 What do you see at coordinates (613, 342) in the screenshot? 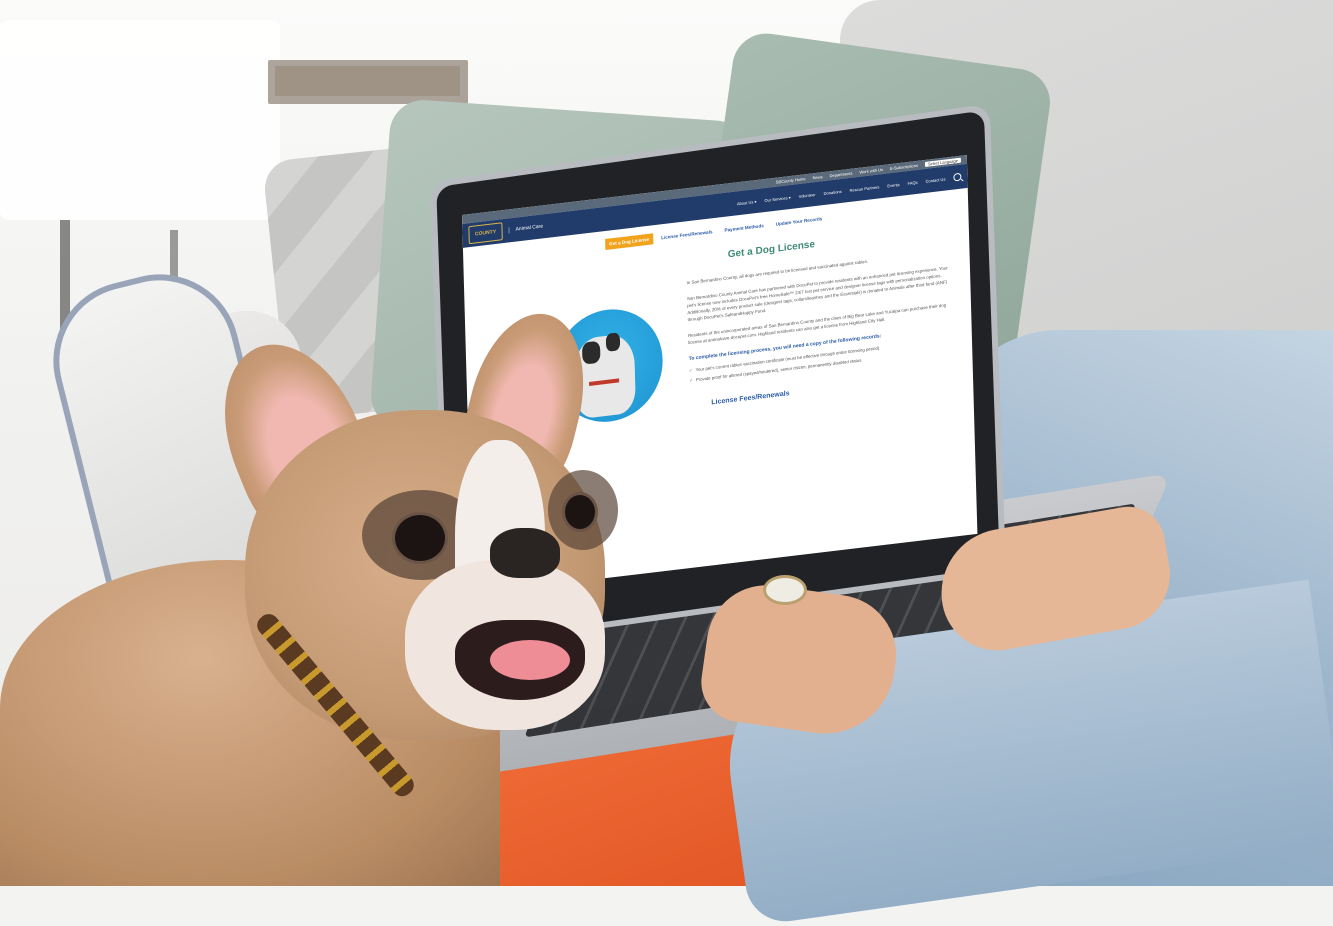
I see `dog-spot` at bounding box center [613, 342].